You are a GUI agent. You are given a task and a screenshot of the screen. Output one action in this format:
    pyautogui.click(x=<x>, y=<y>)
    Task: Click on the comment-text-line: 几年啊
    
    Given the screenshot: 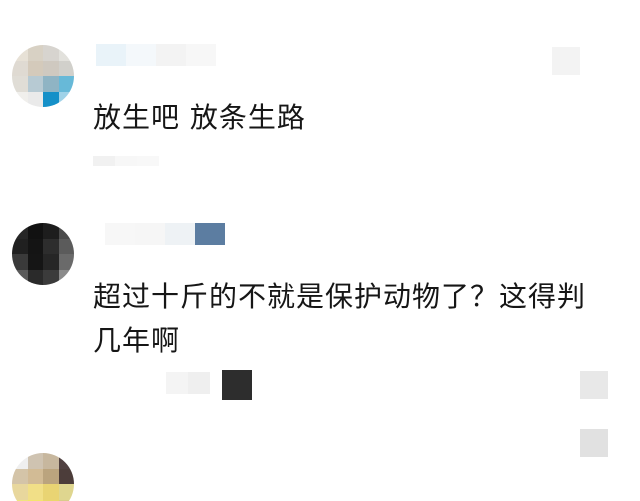 What is the action you would take?
    pyautogui.click(x=137, y=340)
    